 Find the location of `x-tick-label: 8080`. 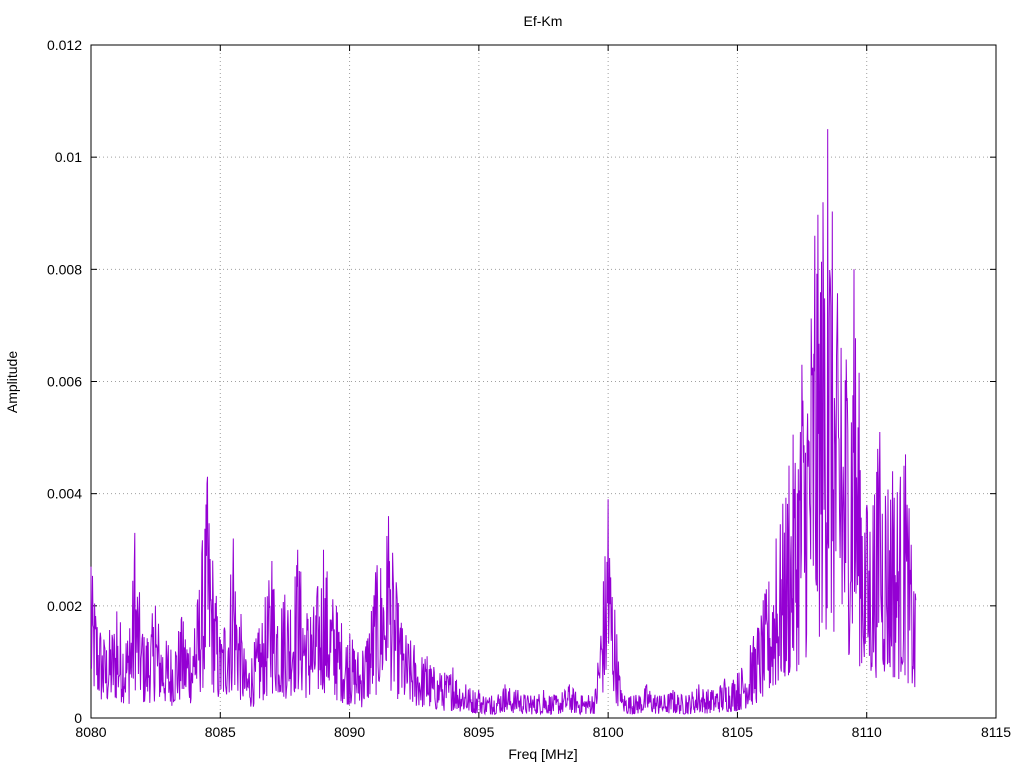

x-tick-label: 8080 is located at coordinates (90, 732).